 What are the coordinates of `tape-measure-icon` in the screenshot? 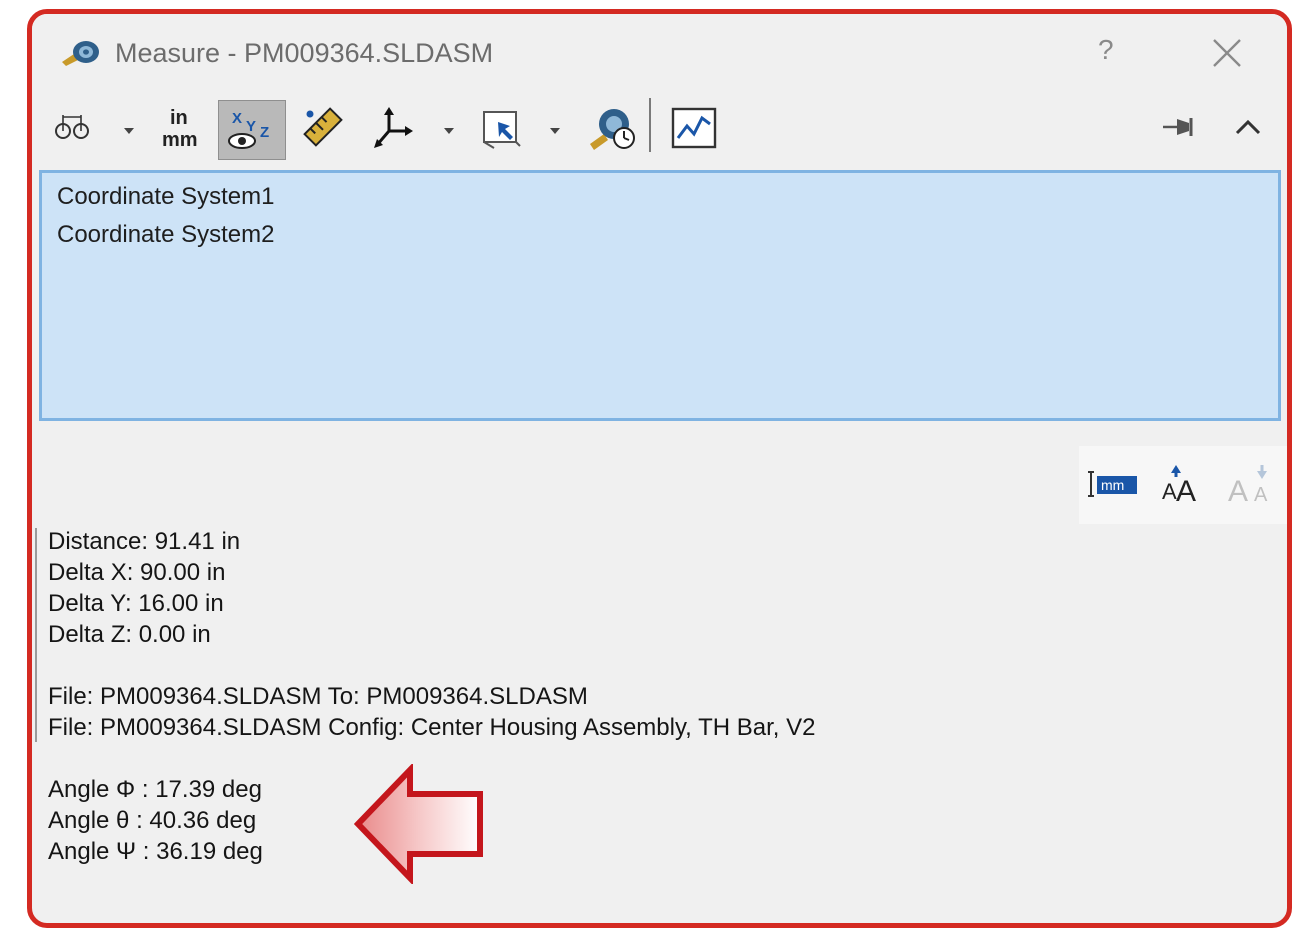 It's located at (80, 53).